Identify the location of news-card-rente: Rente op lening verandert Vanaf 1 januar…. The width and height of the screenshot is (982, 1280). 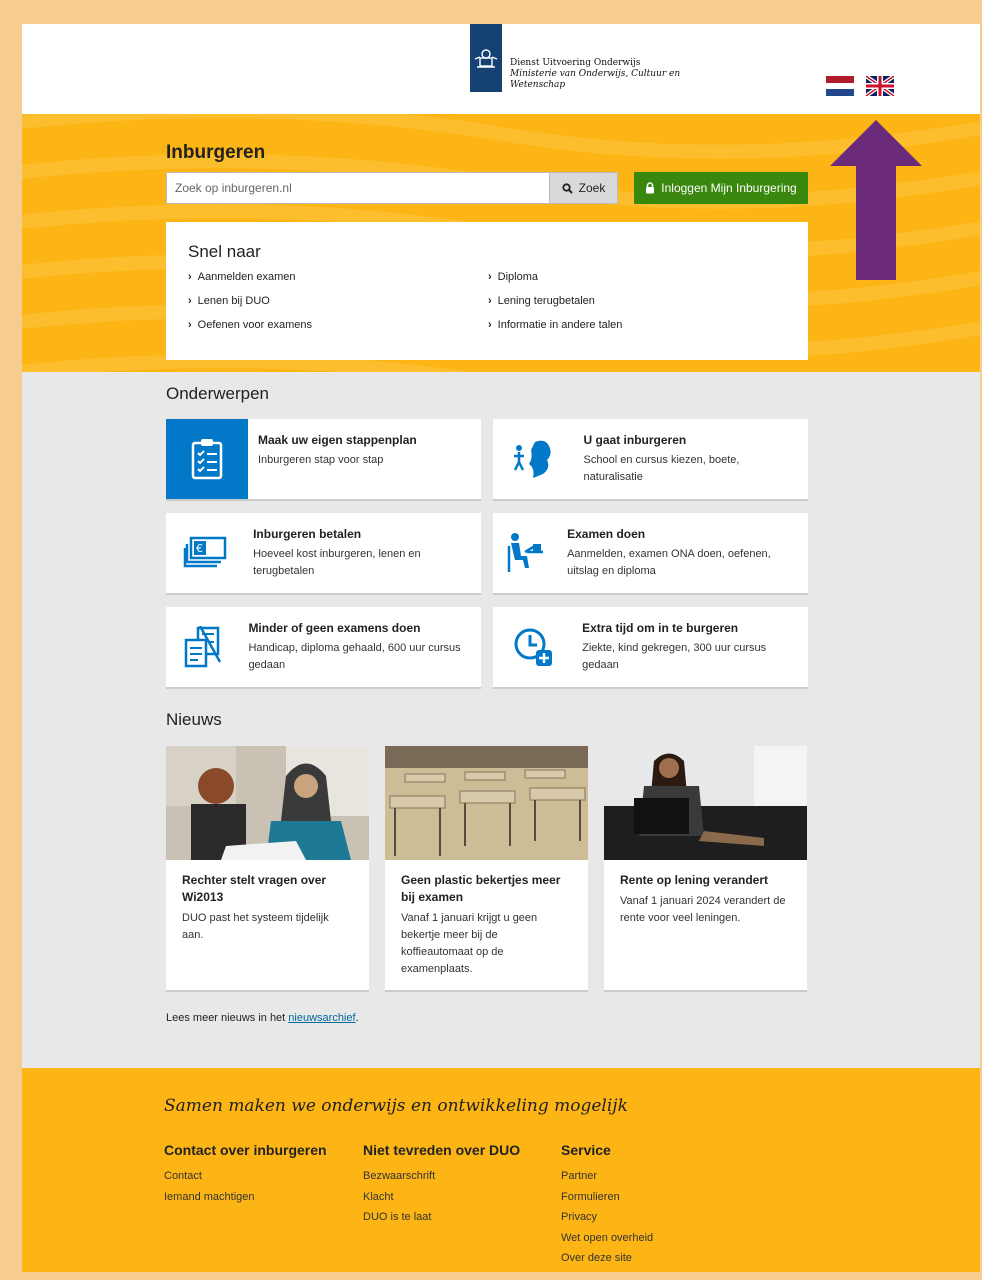
(705, 869).